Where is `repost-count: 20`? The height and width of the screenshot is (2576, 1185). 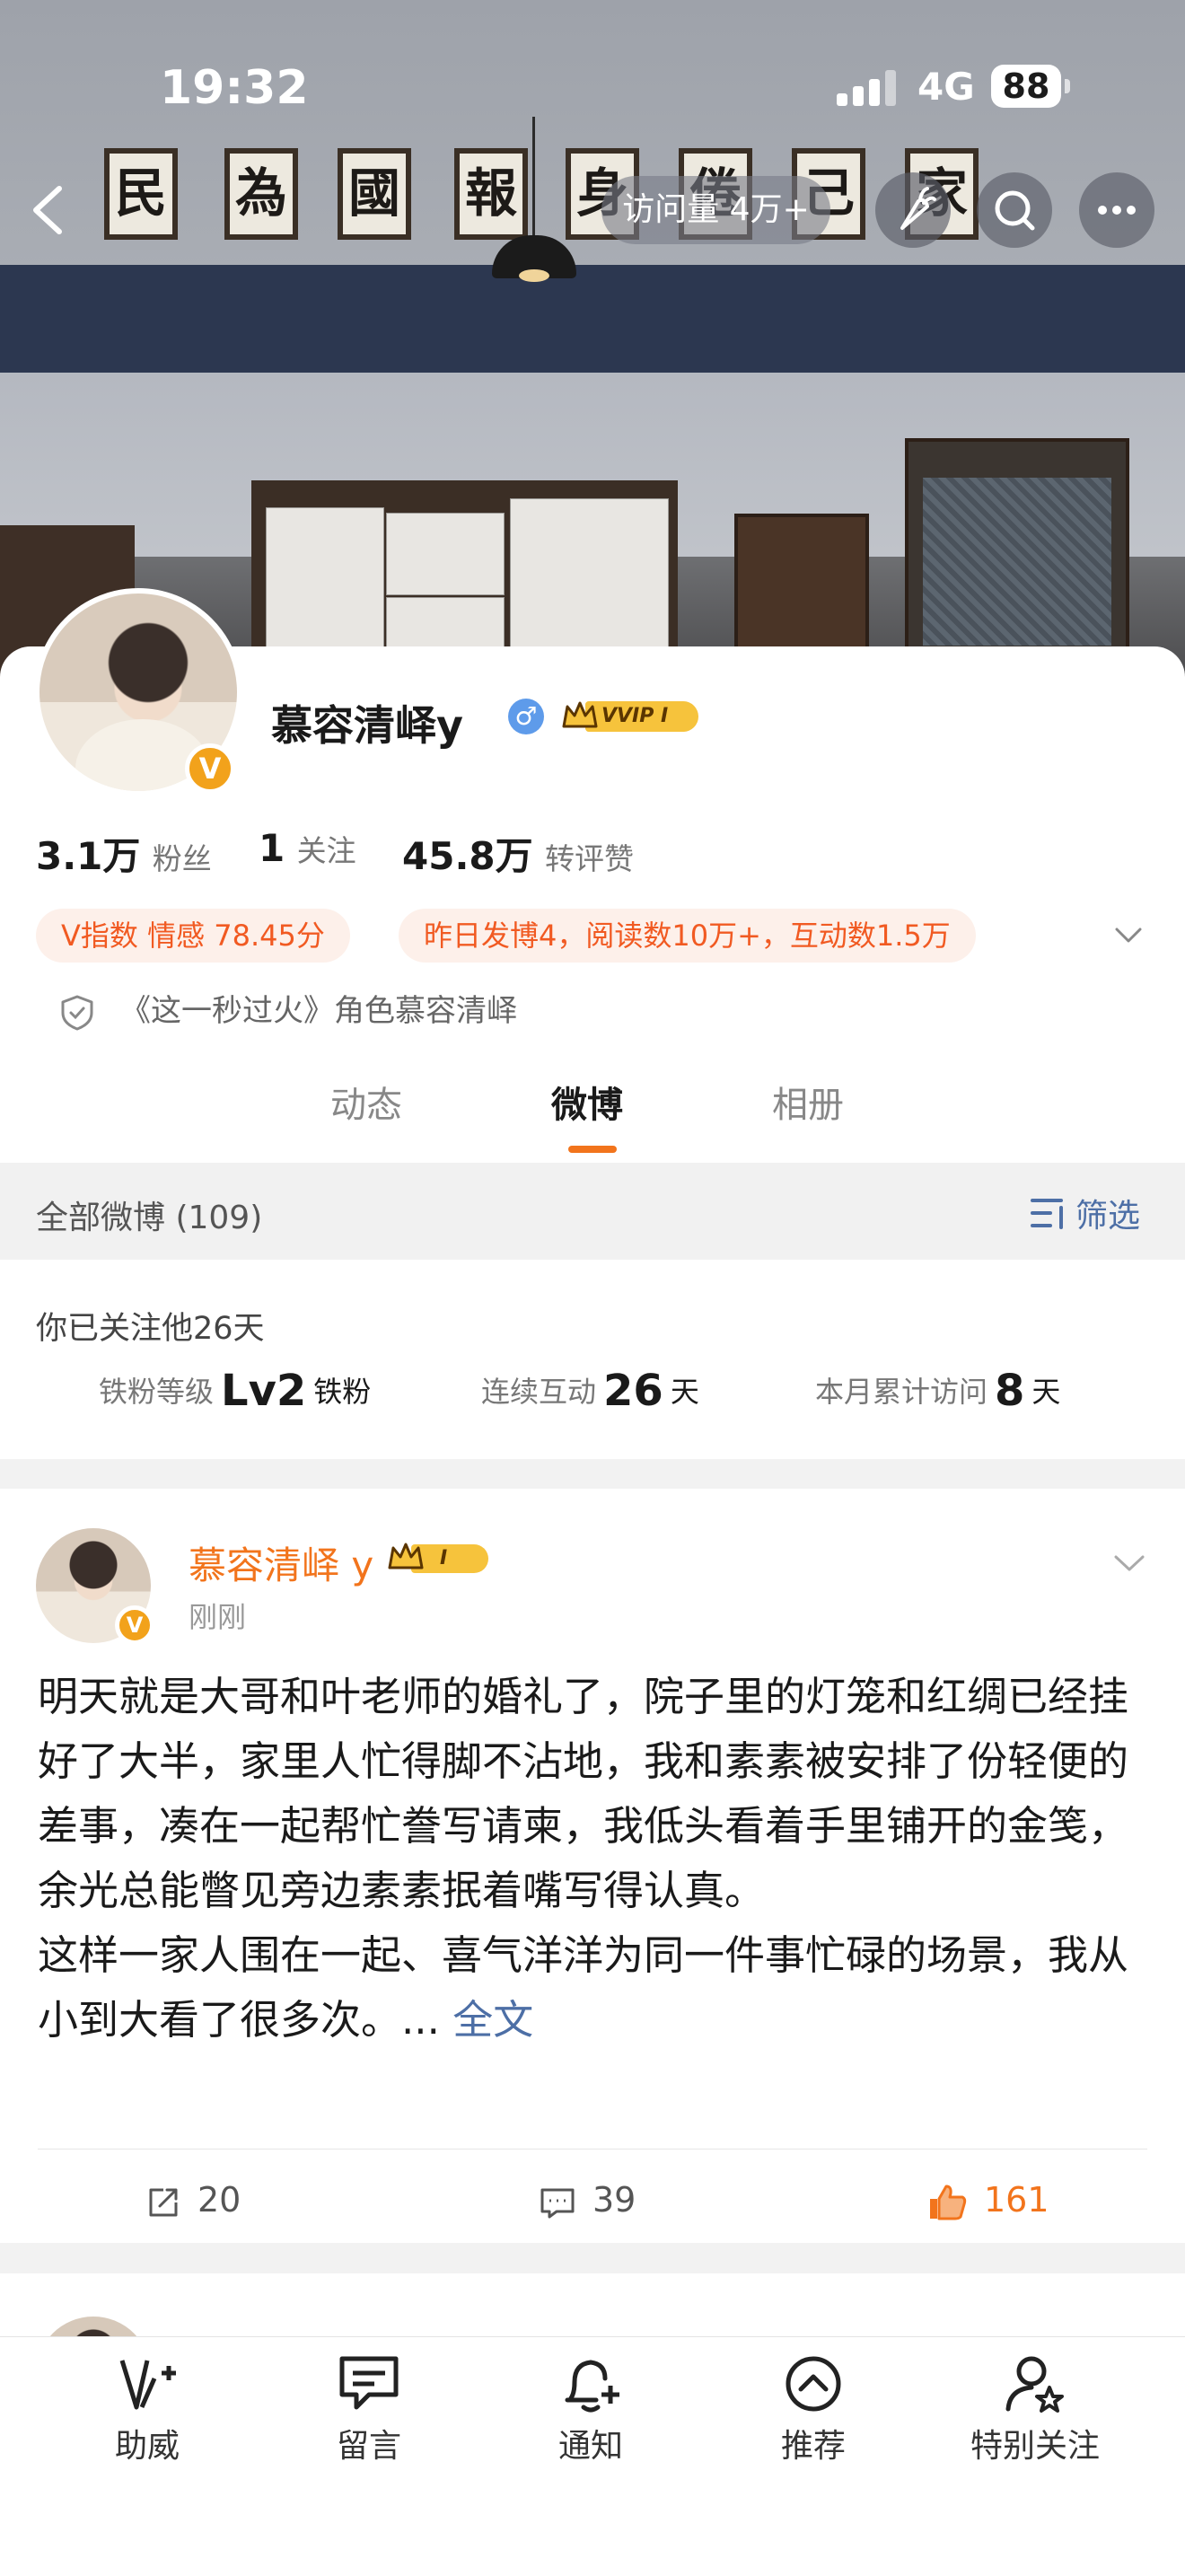 repost-count: 20 is located at coordinates (219, 2200).